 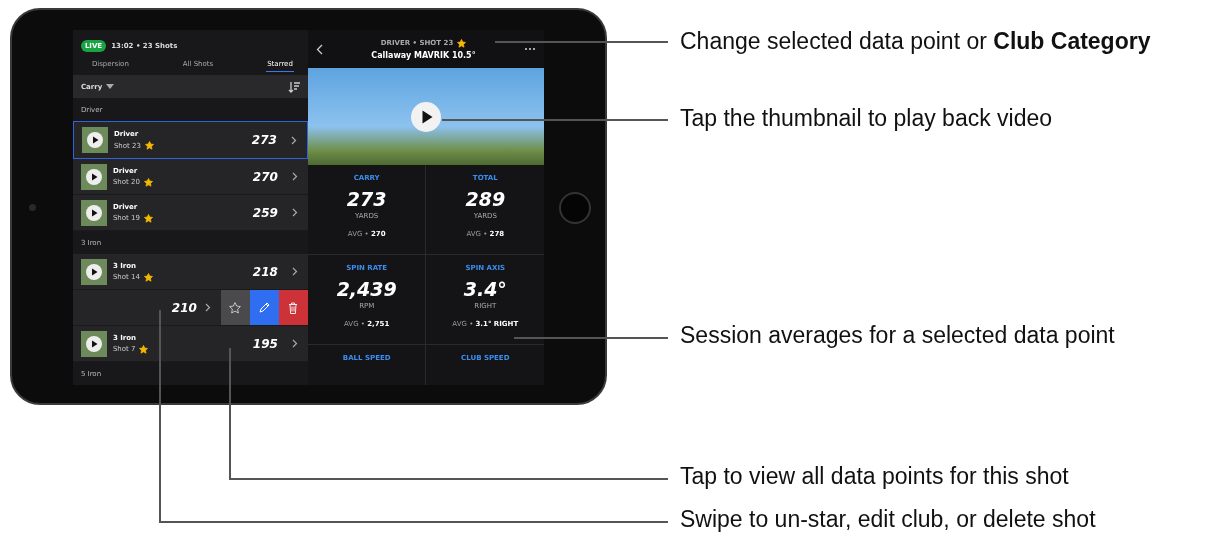 What do you see at coordinates (184, 307) in the screenshot?
I see `carry-value: 210` at bounding box center [184, 307].